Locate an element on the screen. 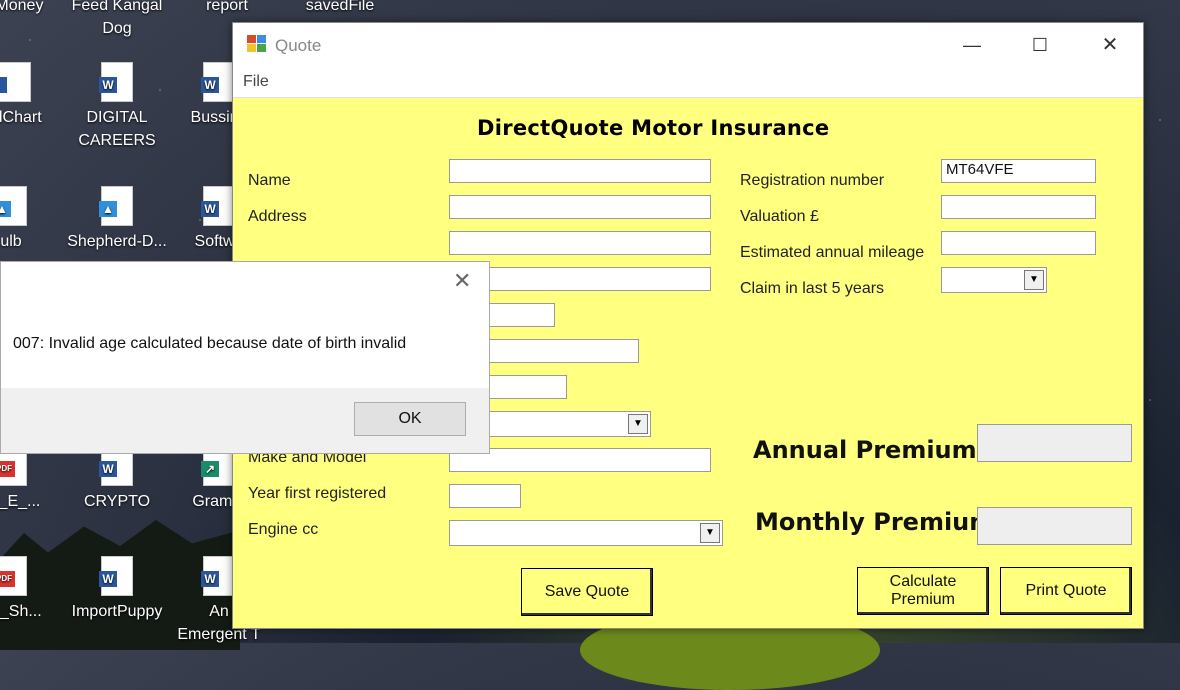 Image resolution: width=1180 pixels, height=690 pixels. app-icon is located at coordinates (257, 44).